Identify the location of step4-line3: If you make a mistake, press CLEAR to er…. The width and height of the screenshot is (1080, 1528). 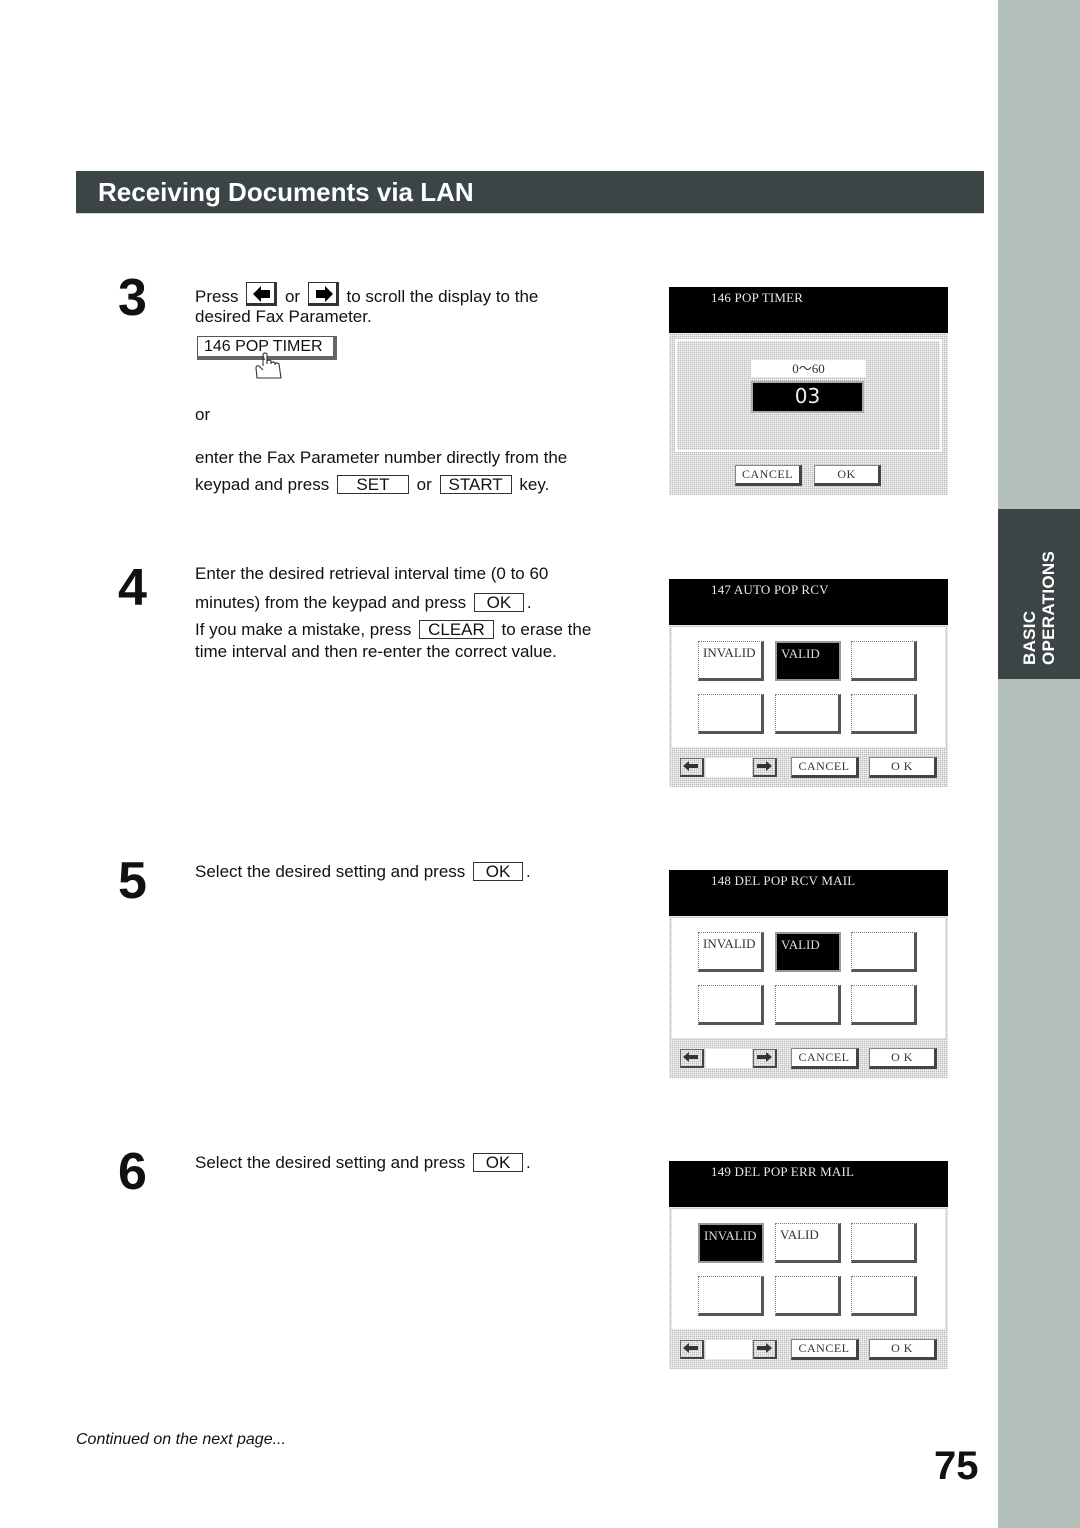
(393, 630).